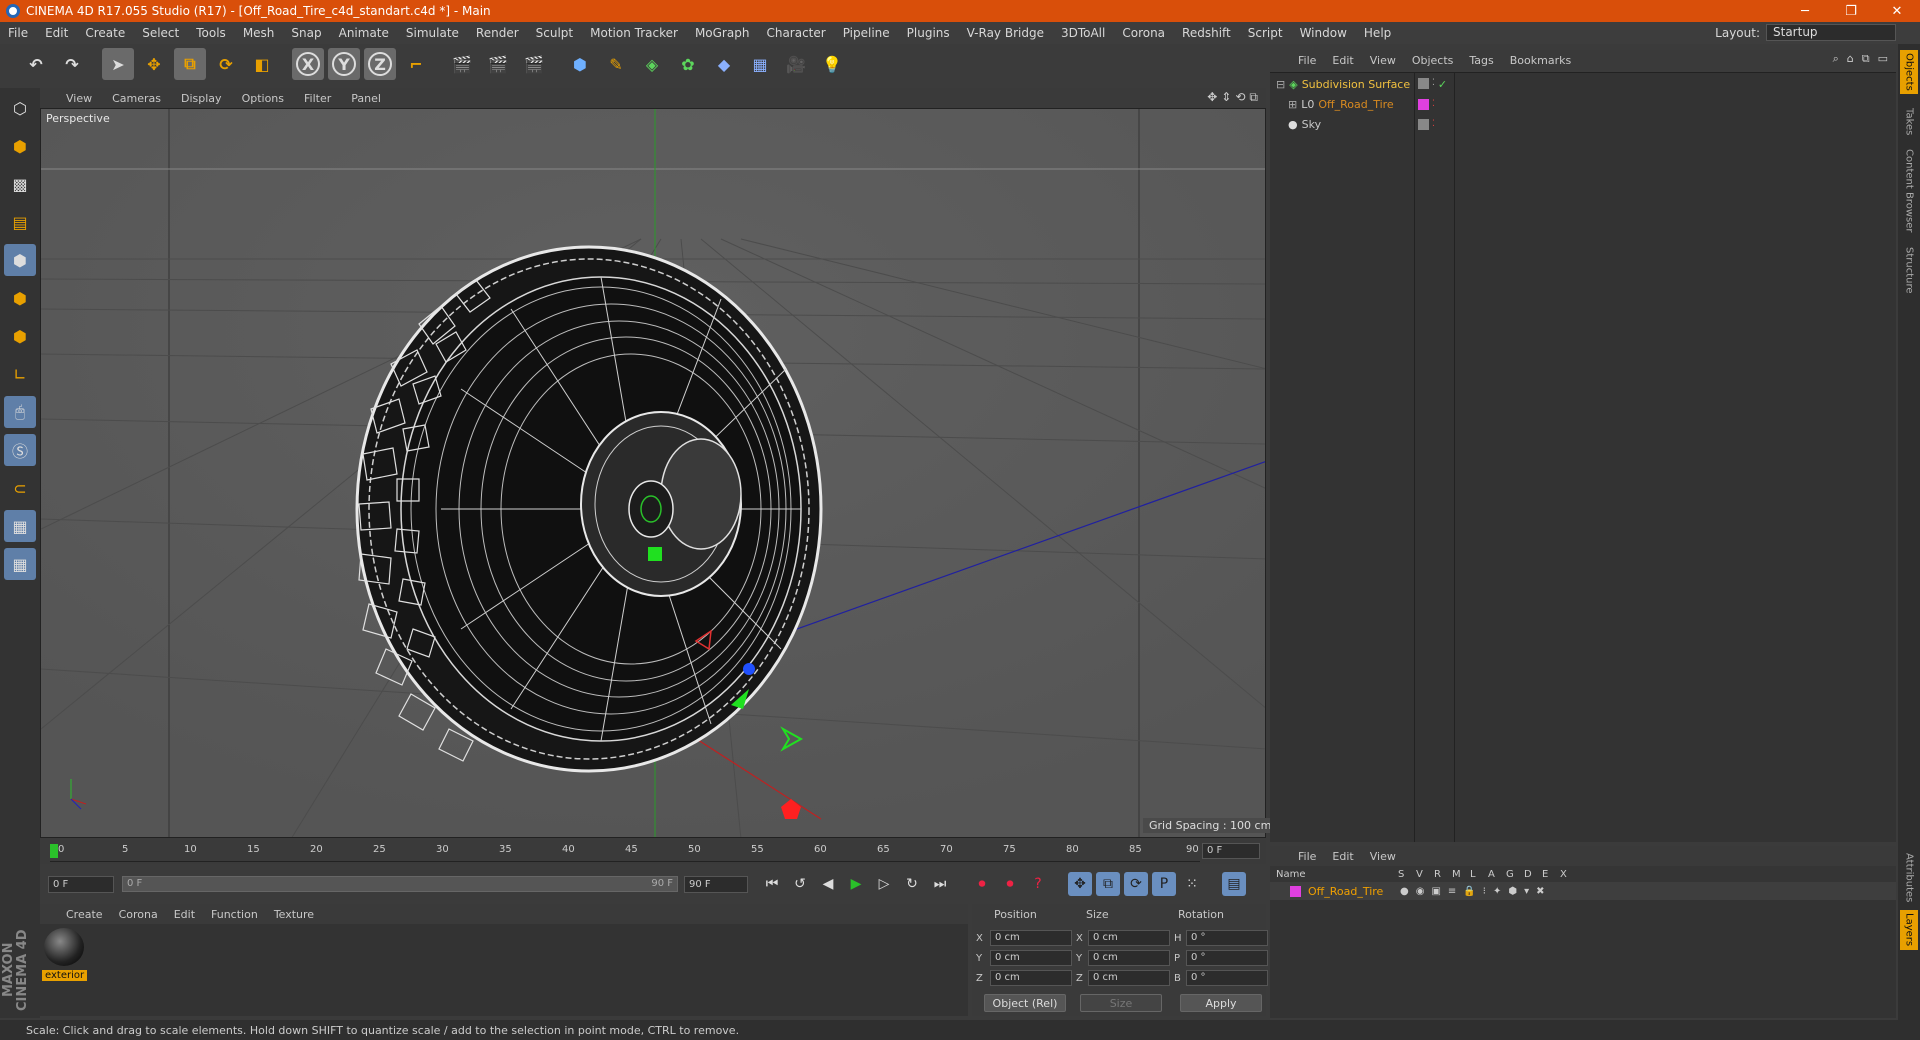  Describe the element at coordinates (416, 64) in the screenshot. I see `coordinate-system-button: ⌐` at that location.